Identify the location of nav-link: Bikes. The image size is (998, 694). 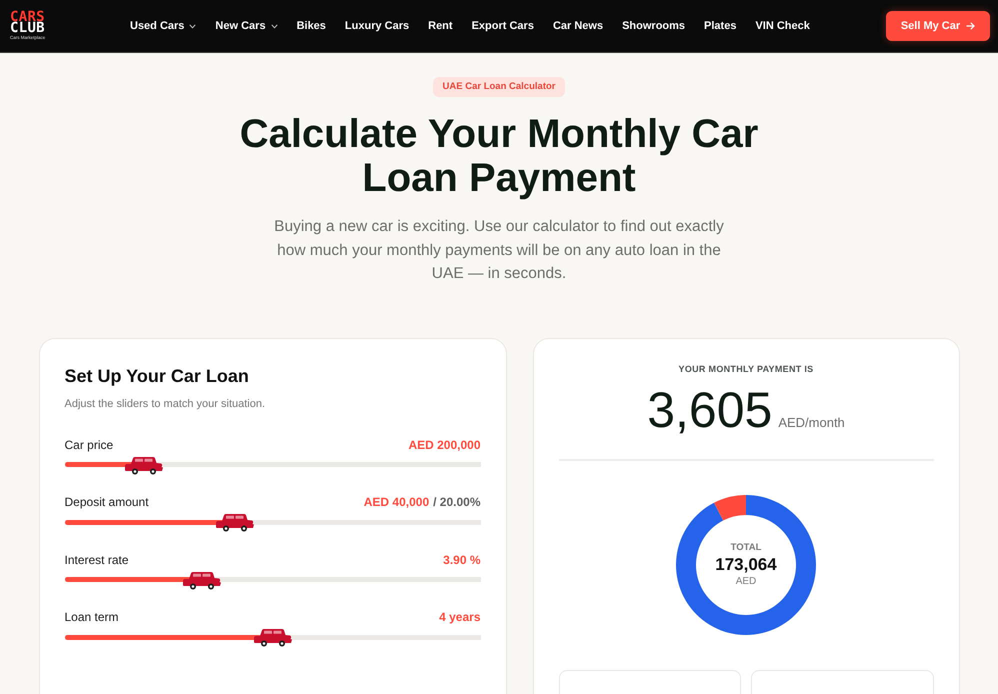
(311, 26).